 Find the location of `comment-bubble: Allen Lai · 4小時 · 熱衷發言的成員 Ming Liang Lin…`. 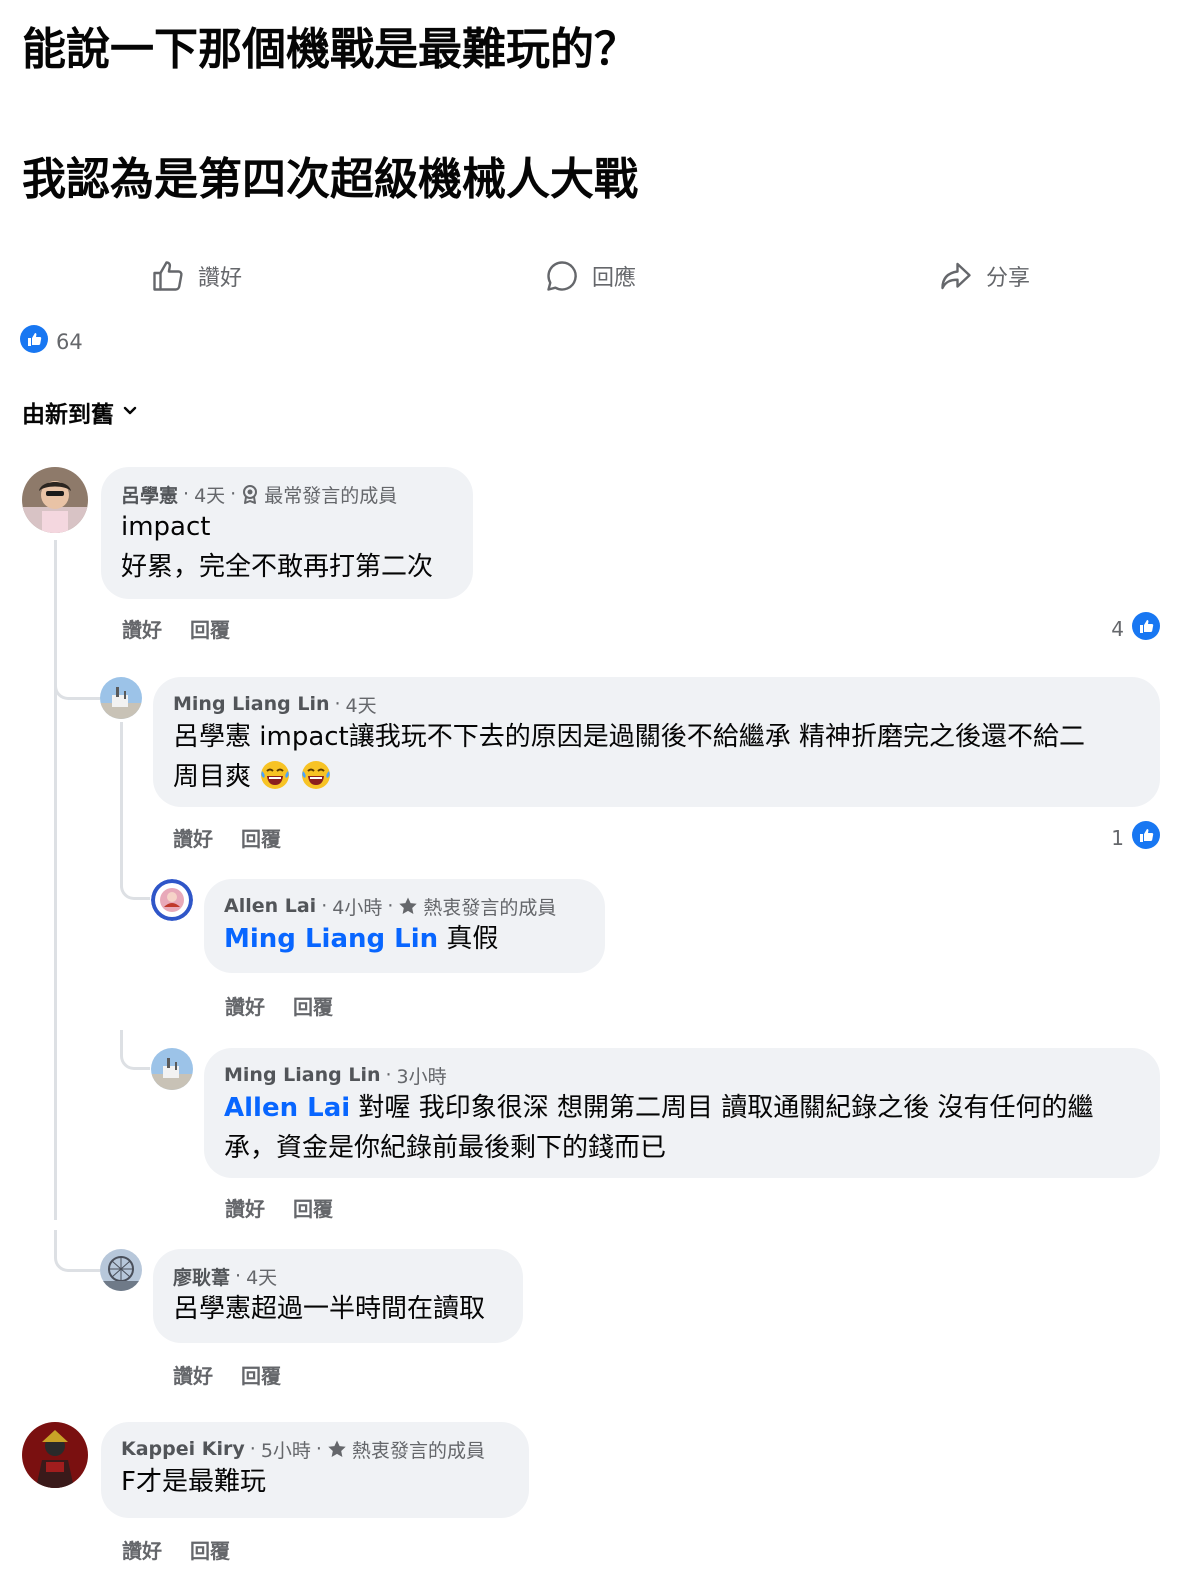

comment-bubble: Allen Lai · 4小時 · 熱衷發言的成員 Ming Liang Lin… is located at coordinates (404, 926).